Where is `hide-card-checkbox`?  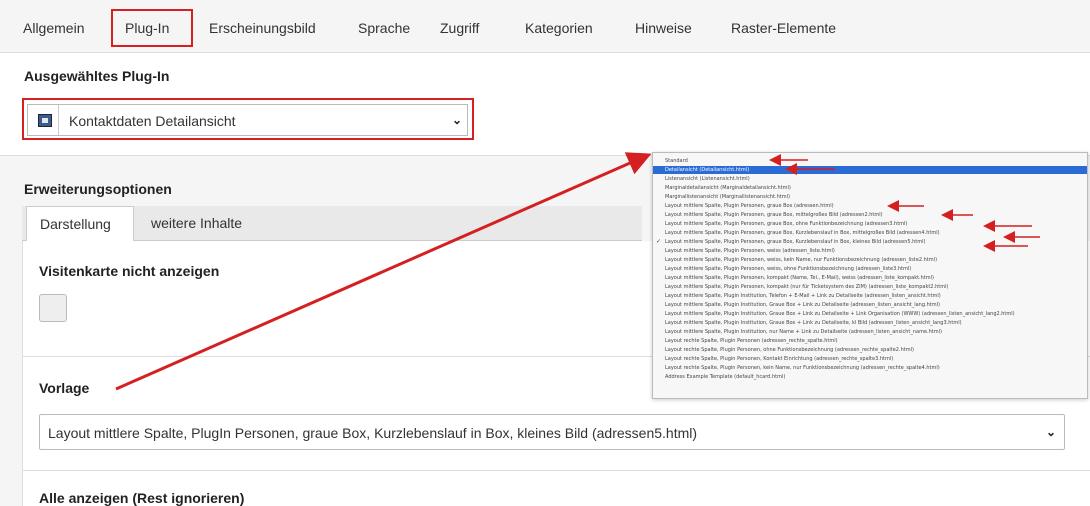 hide-card-checkbox is located at coordinates (53, 308).